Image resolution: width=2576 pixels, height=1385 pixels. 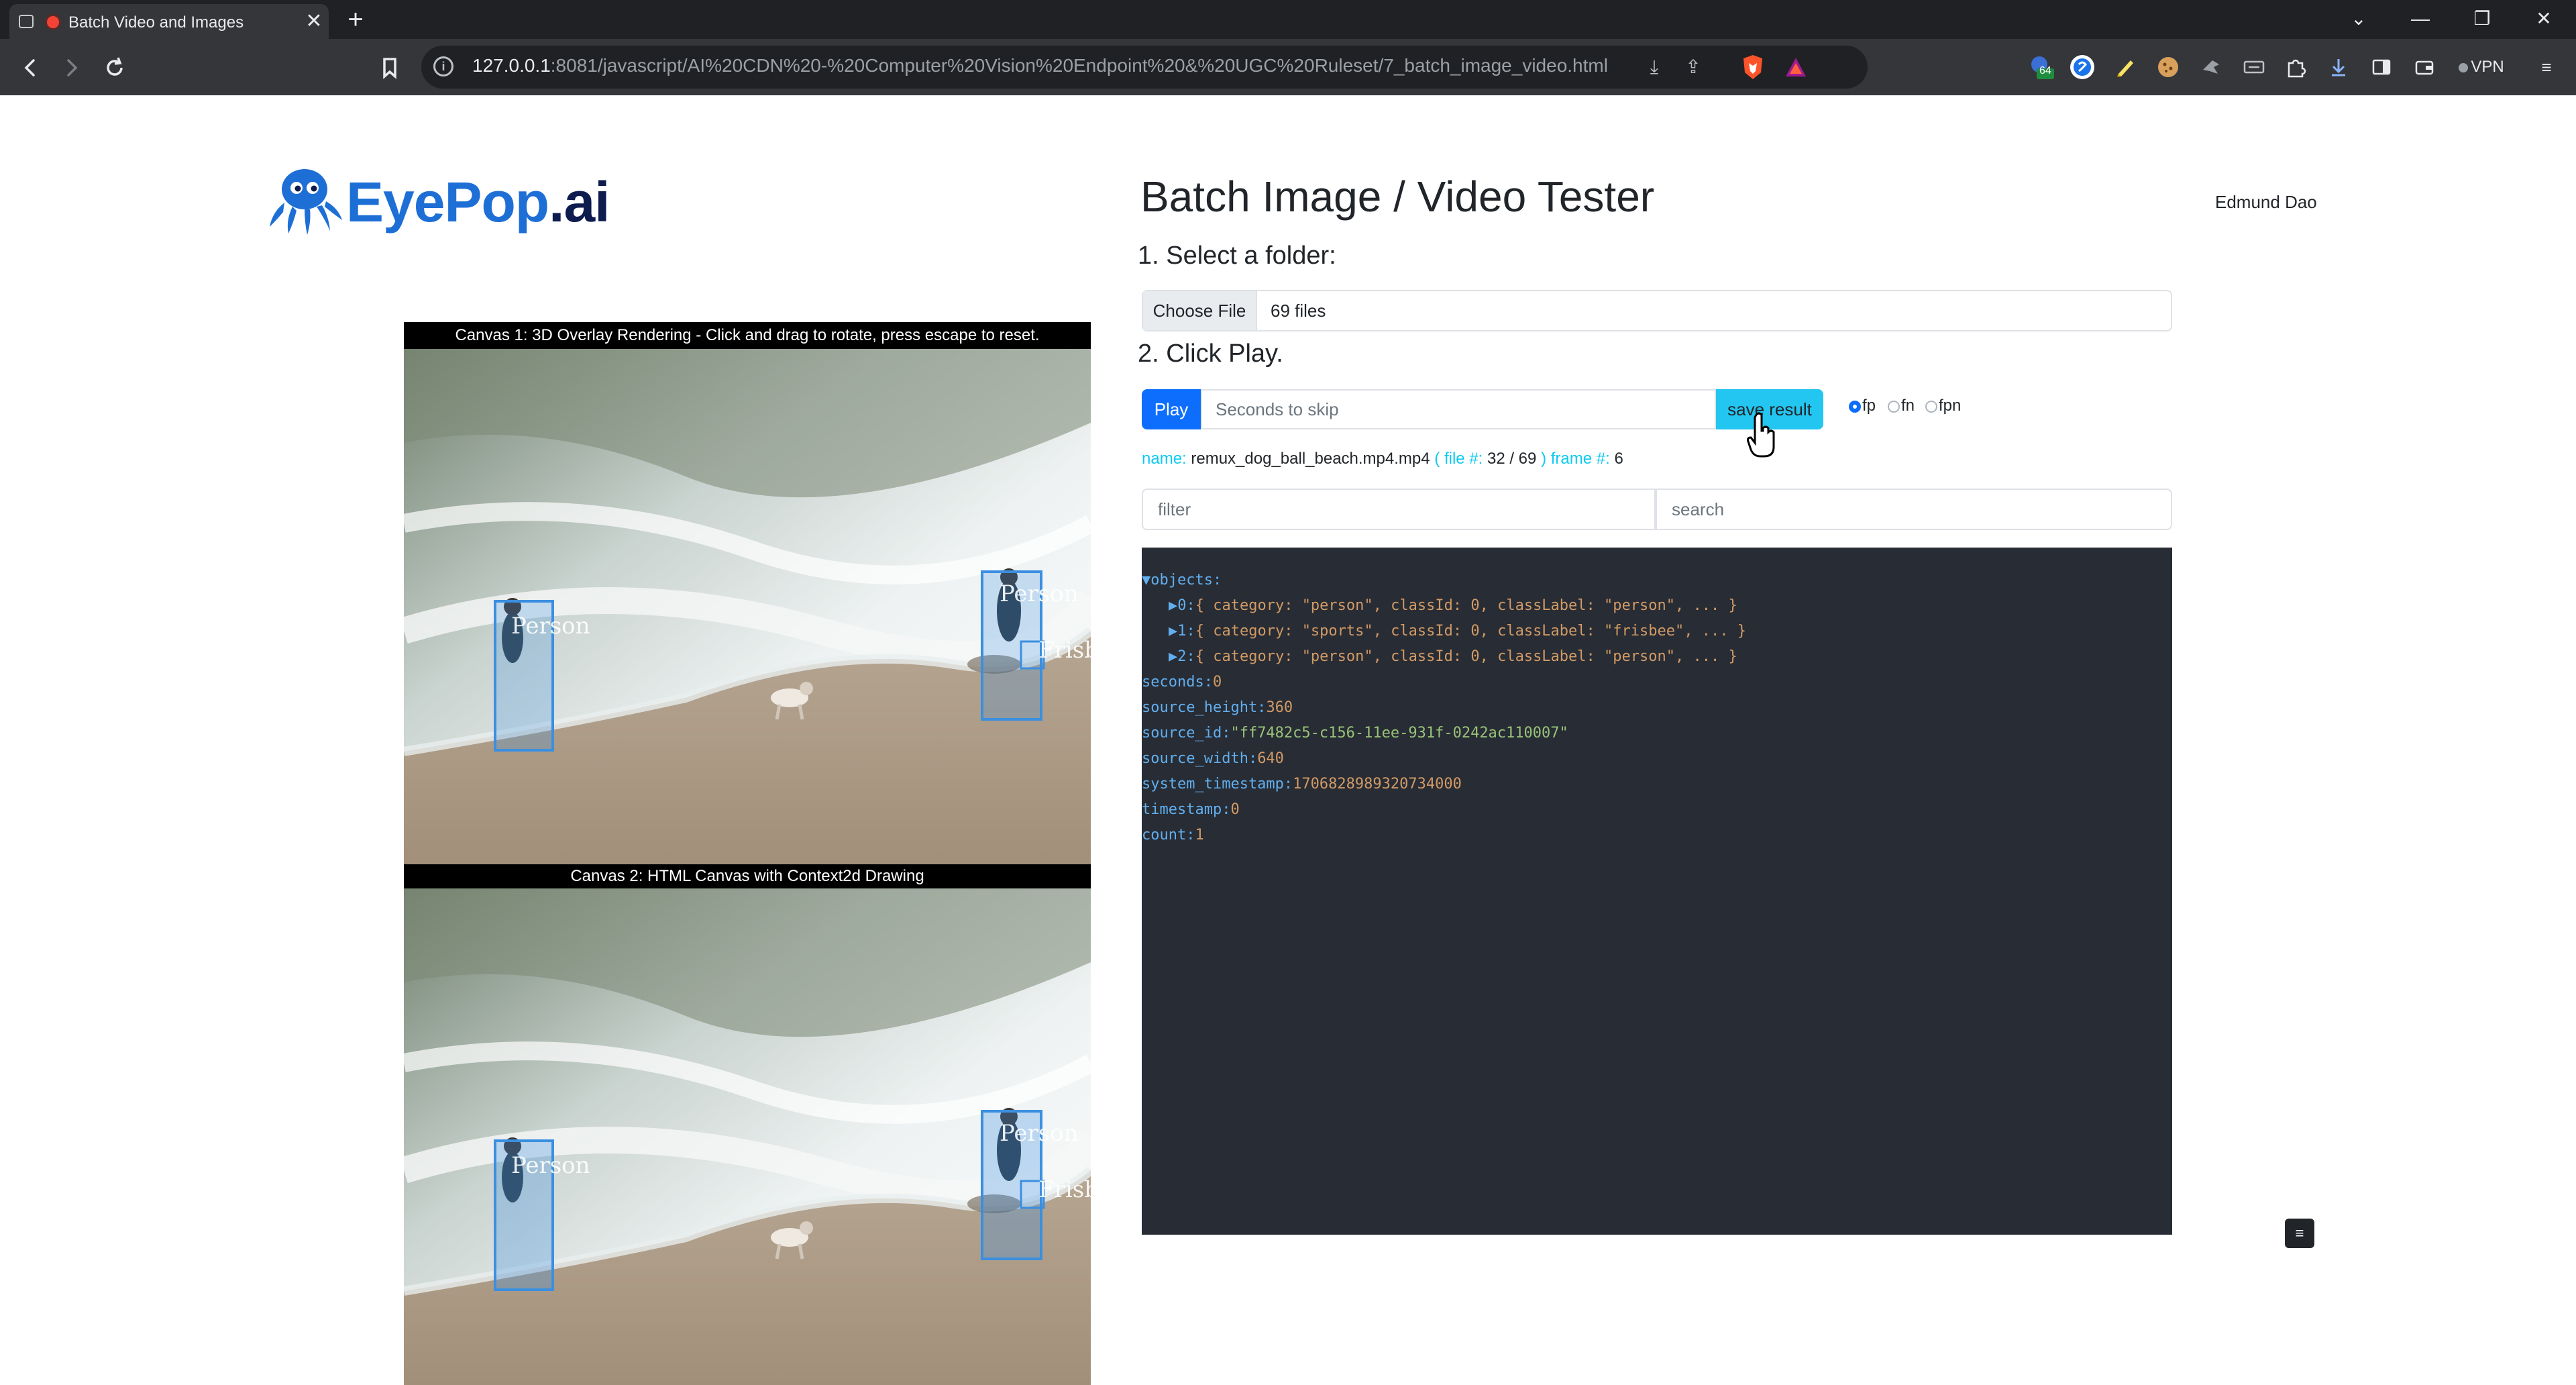 What do you see at coordinates (1399, 733) in the screenshot?
I see `json-value: "ff7482c5-c156-11ee-931f-0242ac110007"` at bounding box center [1399, 733].